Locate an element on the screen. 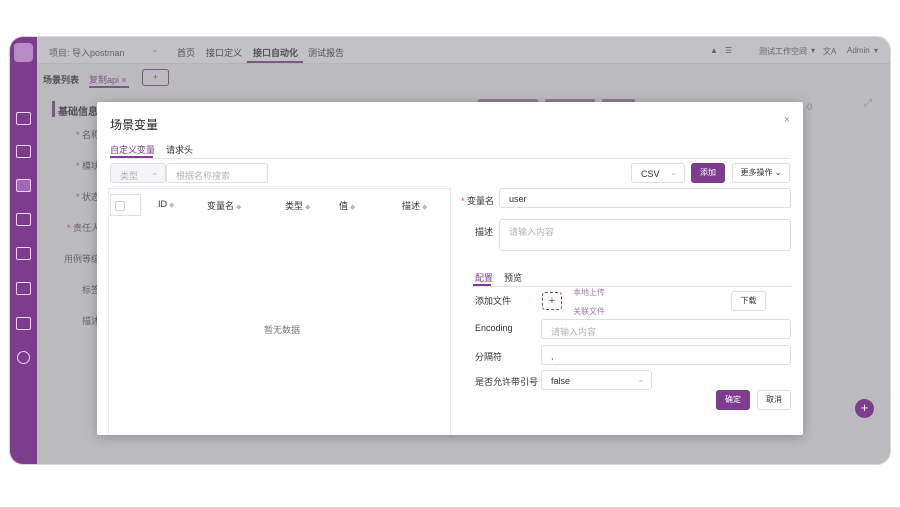  column-header-description: 描述 ◆ is located at coordinates (414, 205).